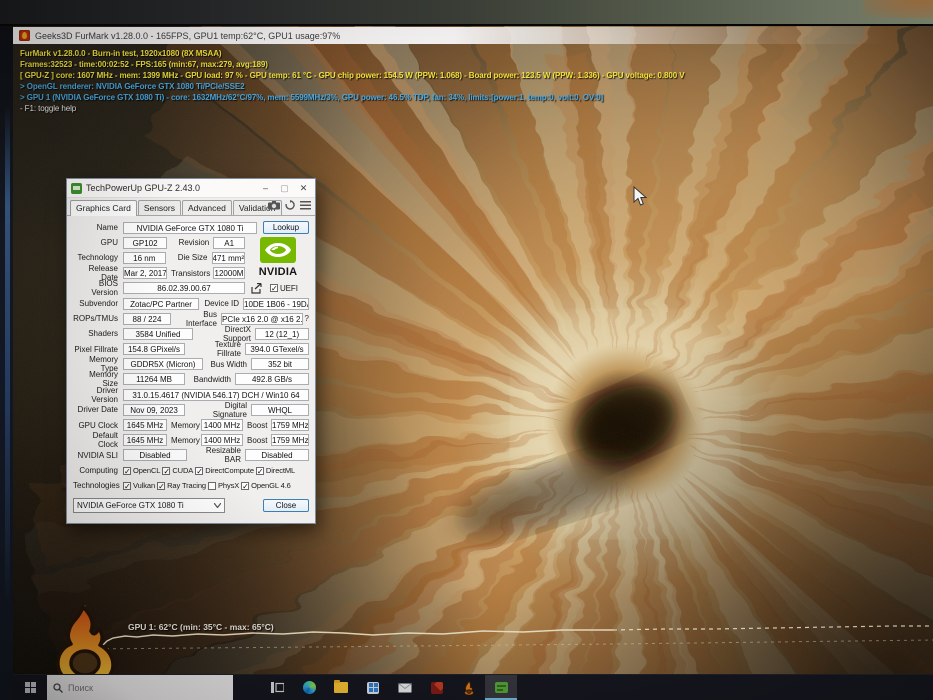 Image resolution: width=933 pixels, height=700 pixels. I want to click on die-size-label: Die Size, so click(192, 258).